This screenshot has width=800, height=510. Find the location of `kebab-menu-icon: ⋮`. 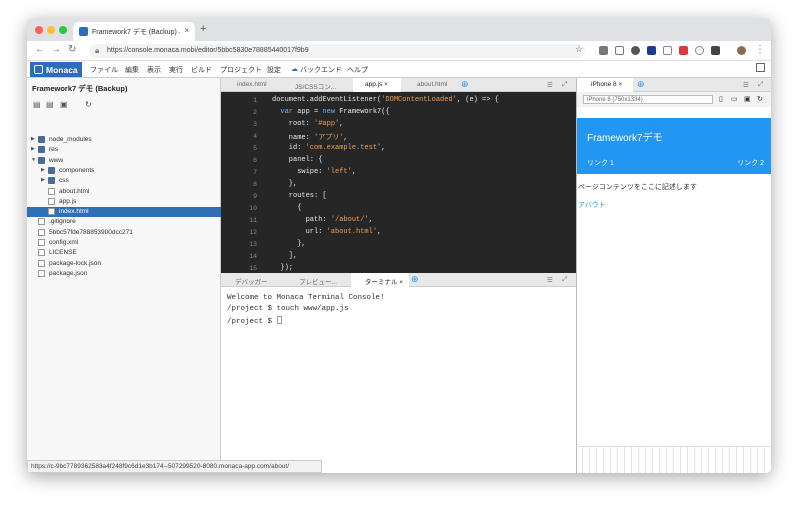

kebab-menu-icon: ⋮ is located at coordinates (760, 49).